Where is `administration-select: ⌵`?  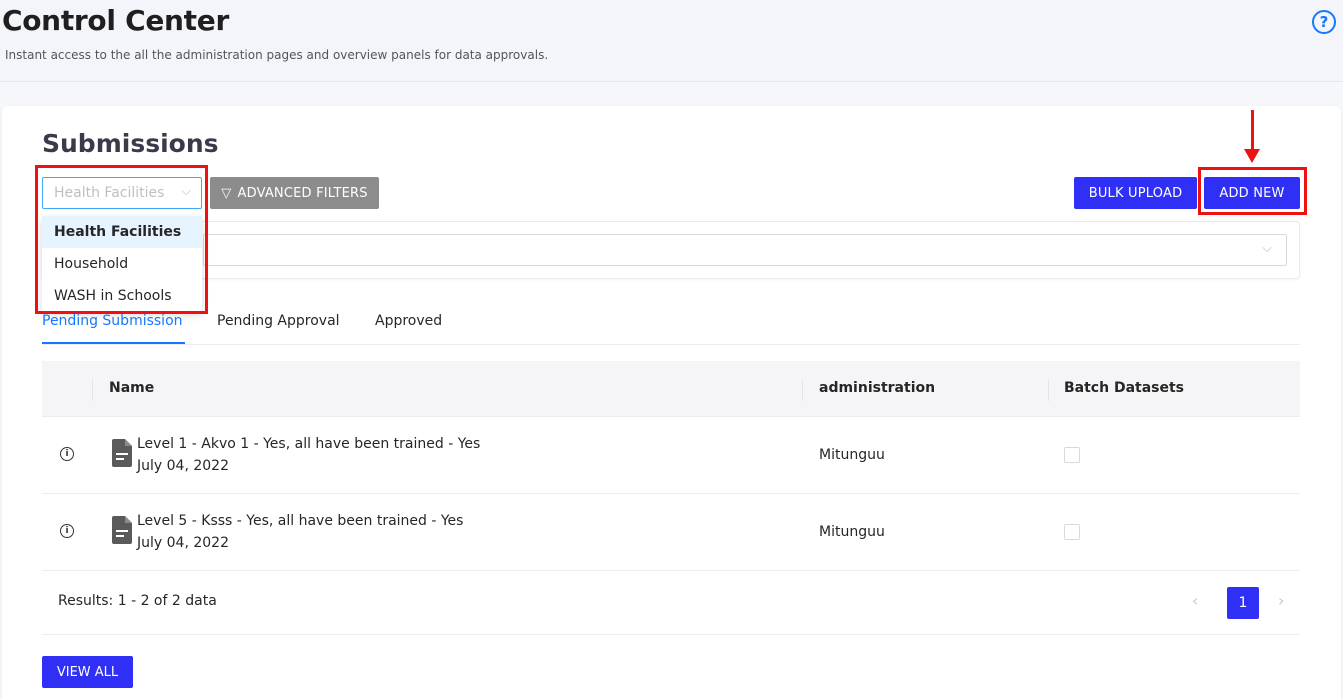
administration-select: ⌵ is located at coordinates (745, 250).